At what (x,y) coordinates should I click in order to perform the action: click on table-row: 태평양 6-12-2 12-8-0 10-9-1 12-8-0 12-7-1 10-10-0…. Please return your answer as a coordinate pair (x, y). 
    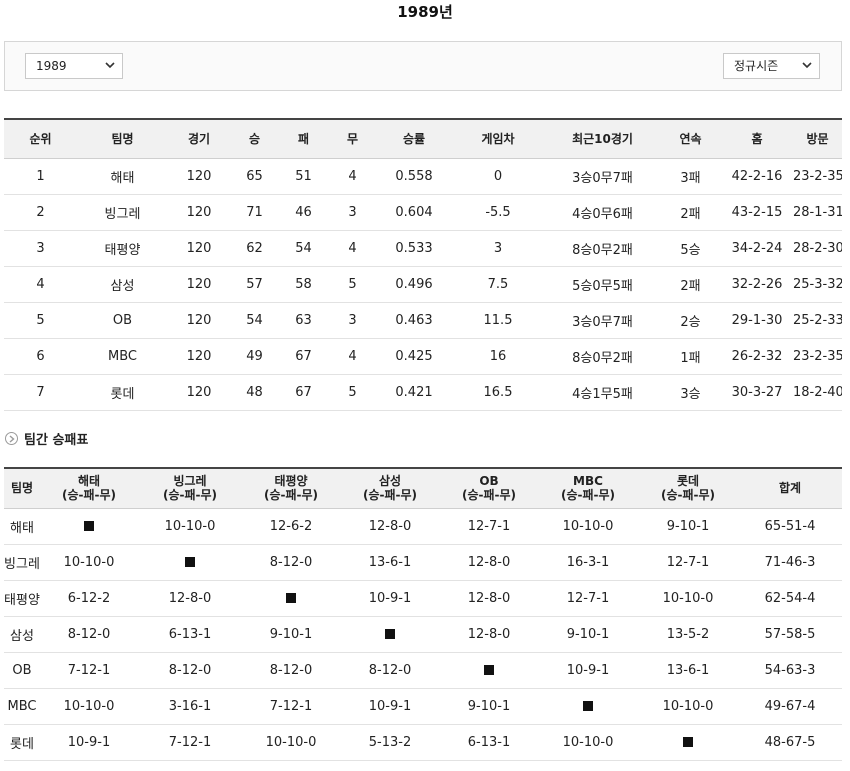
    Looking at the image, I should click on (423, 598).